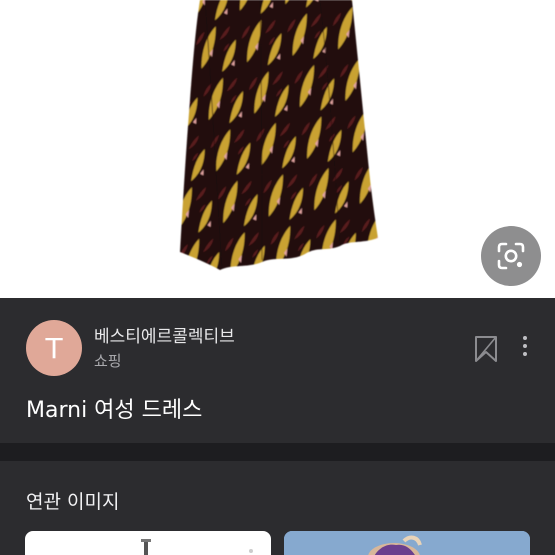 The height and width of the screenshot is (555, 555). I want to click on source-name: 베스티에르콜렉티브, so click(164, 334).